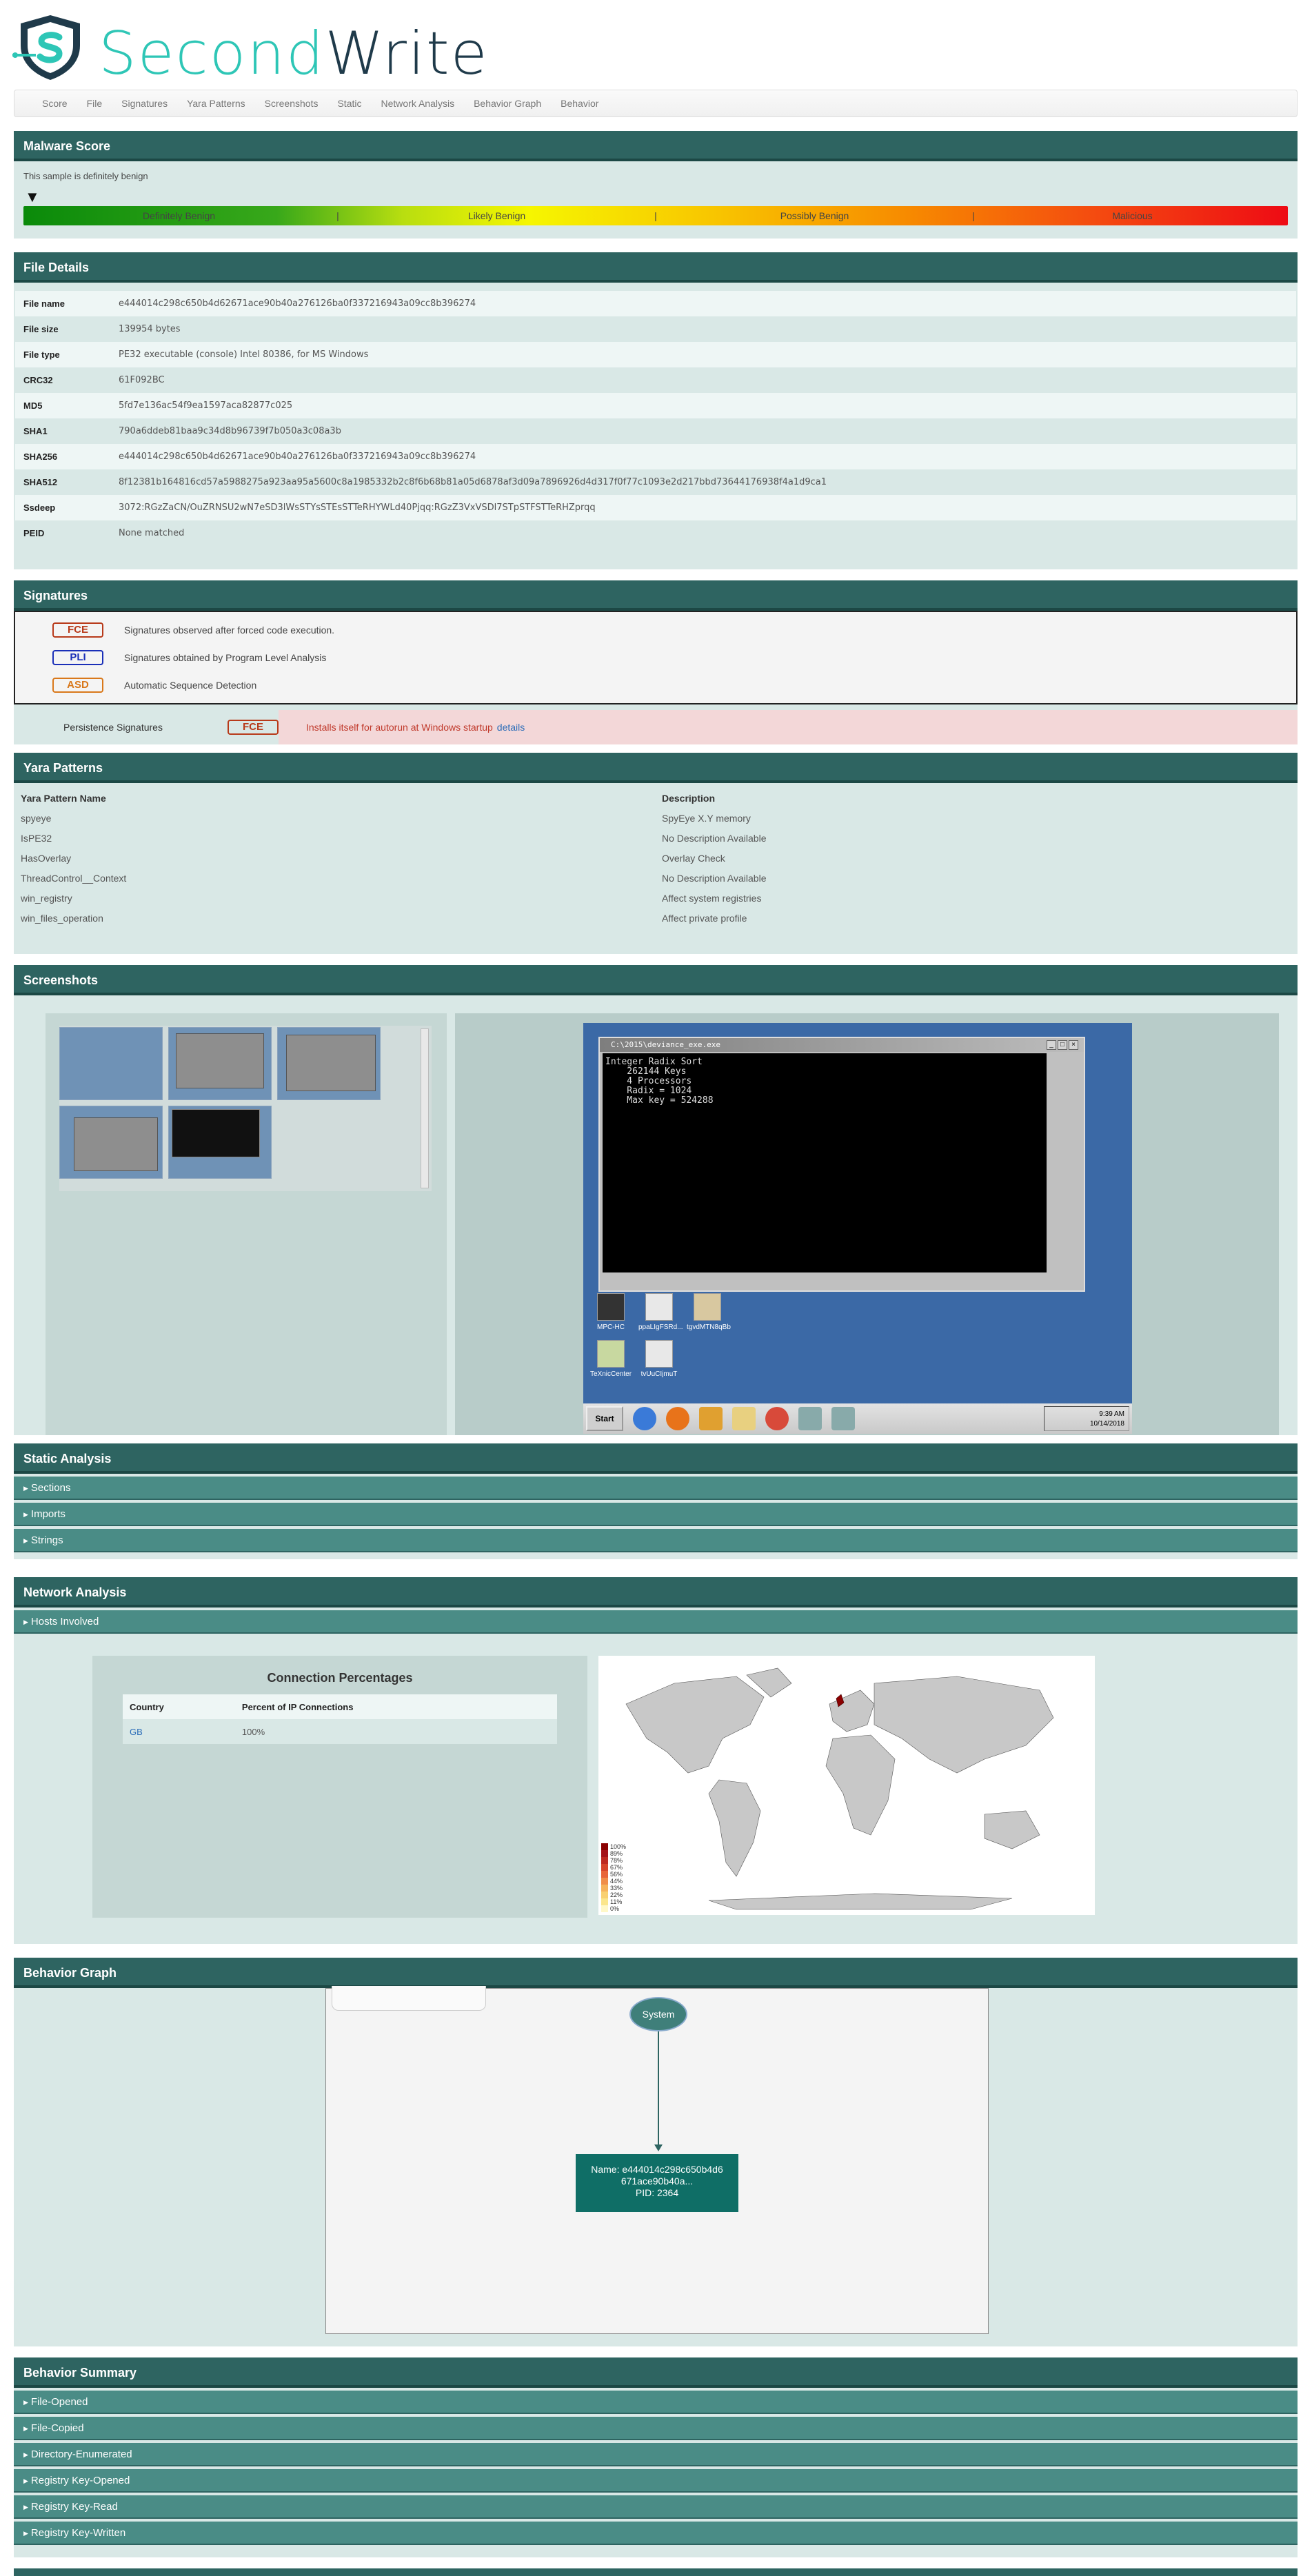 Image resolution: width=1312 pixels, height=2576 pixels. What do you see at coordinates (1132, 215) in the screenshot?
I see `scale-malicious: Malicious` at bounding box center [1132, 215].